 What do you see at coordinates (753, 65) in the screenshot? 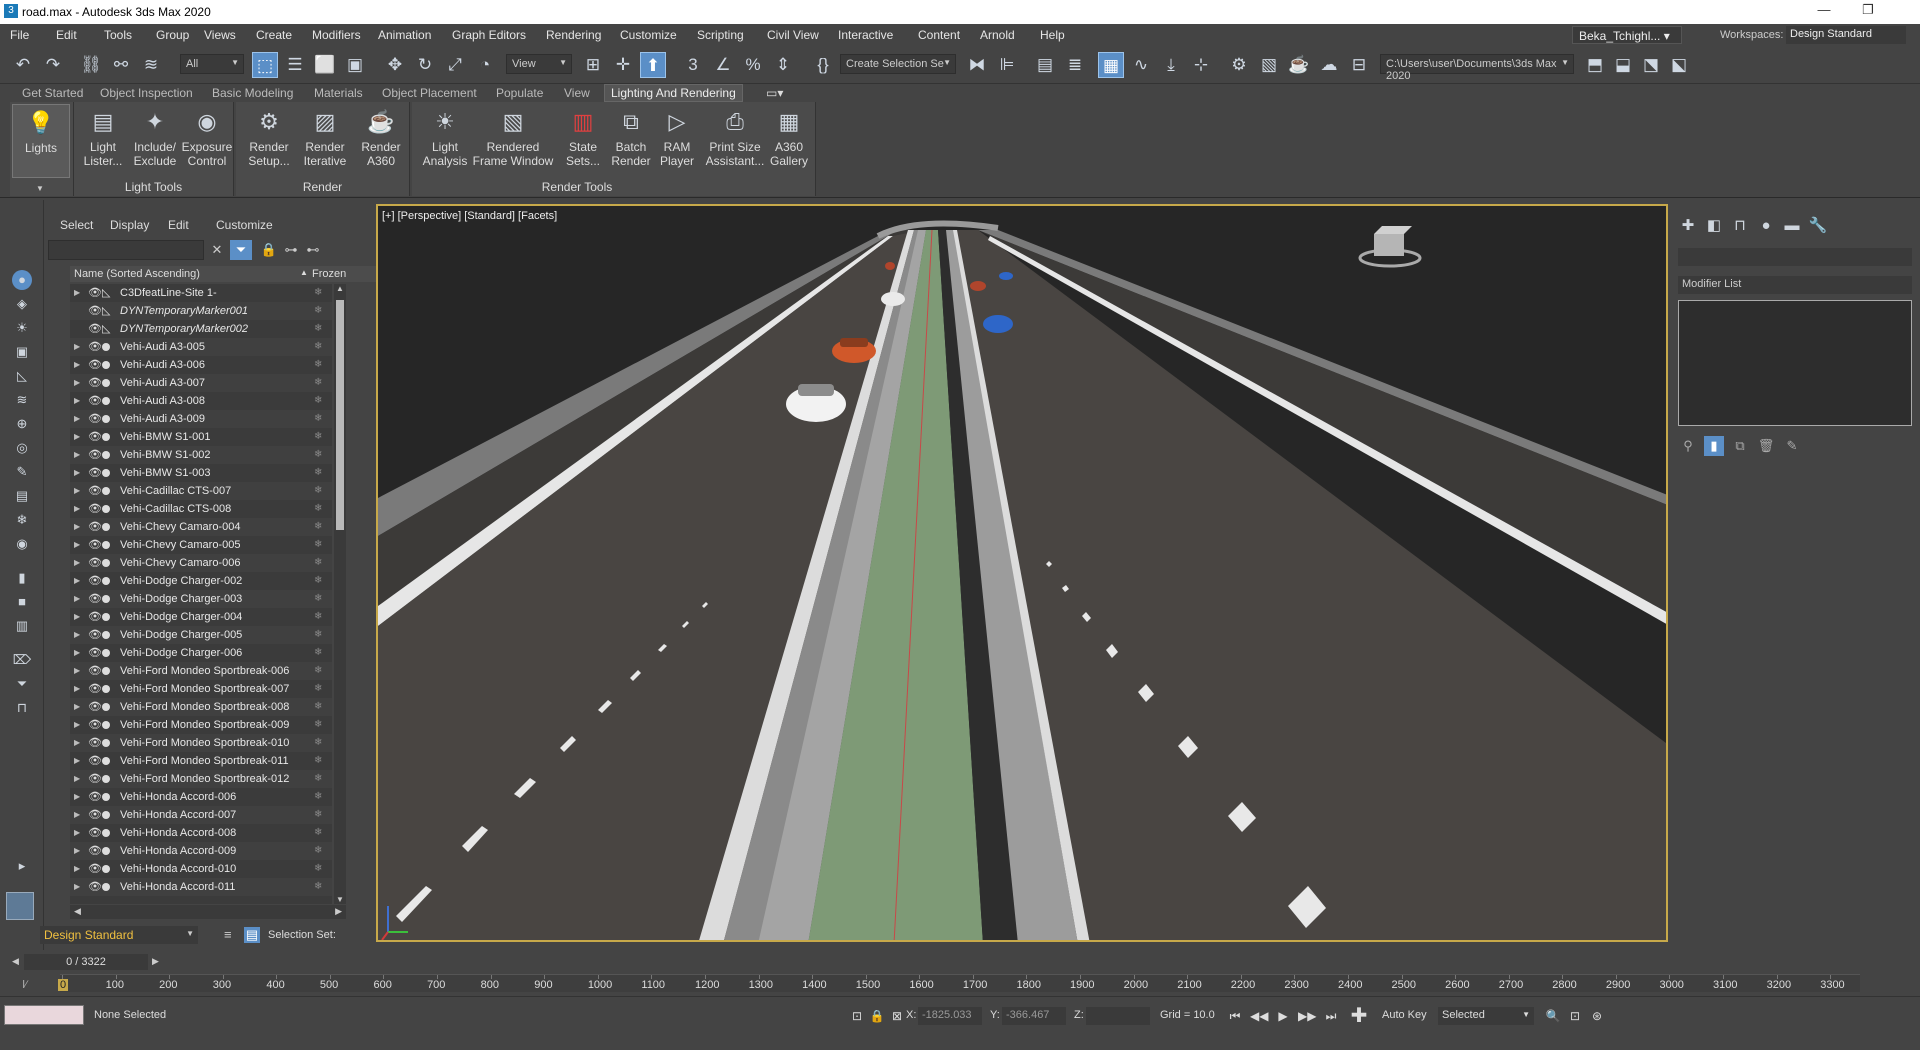
I see `percent-snap-icon: %` at bounding box center [753, 65].